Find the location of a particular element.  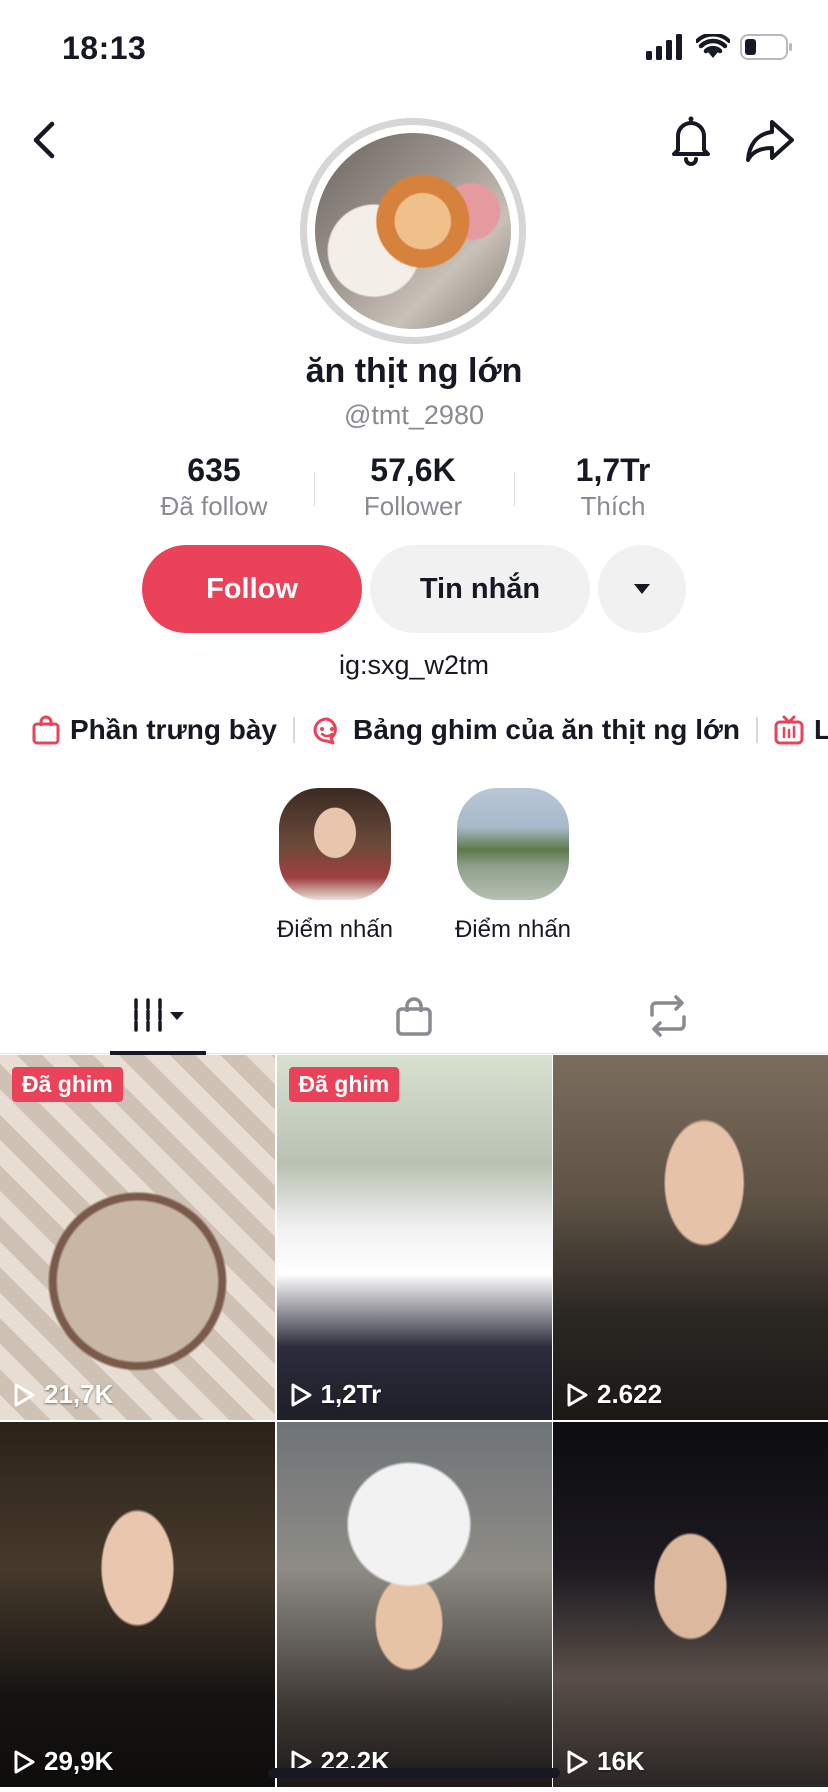

view-count: 16K is located at coordinates (605, 1761).